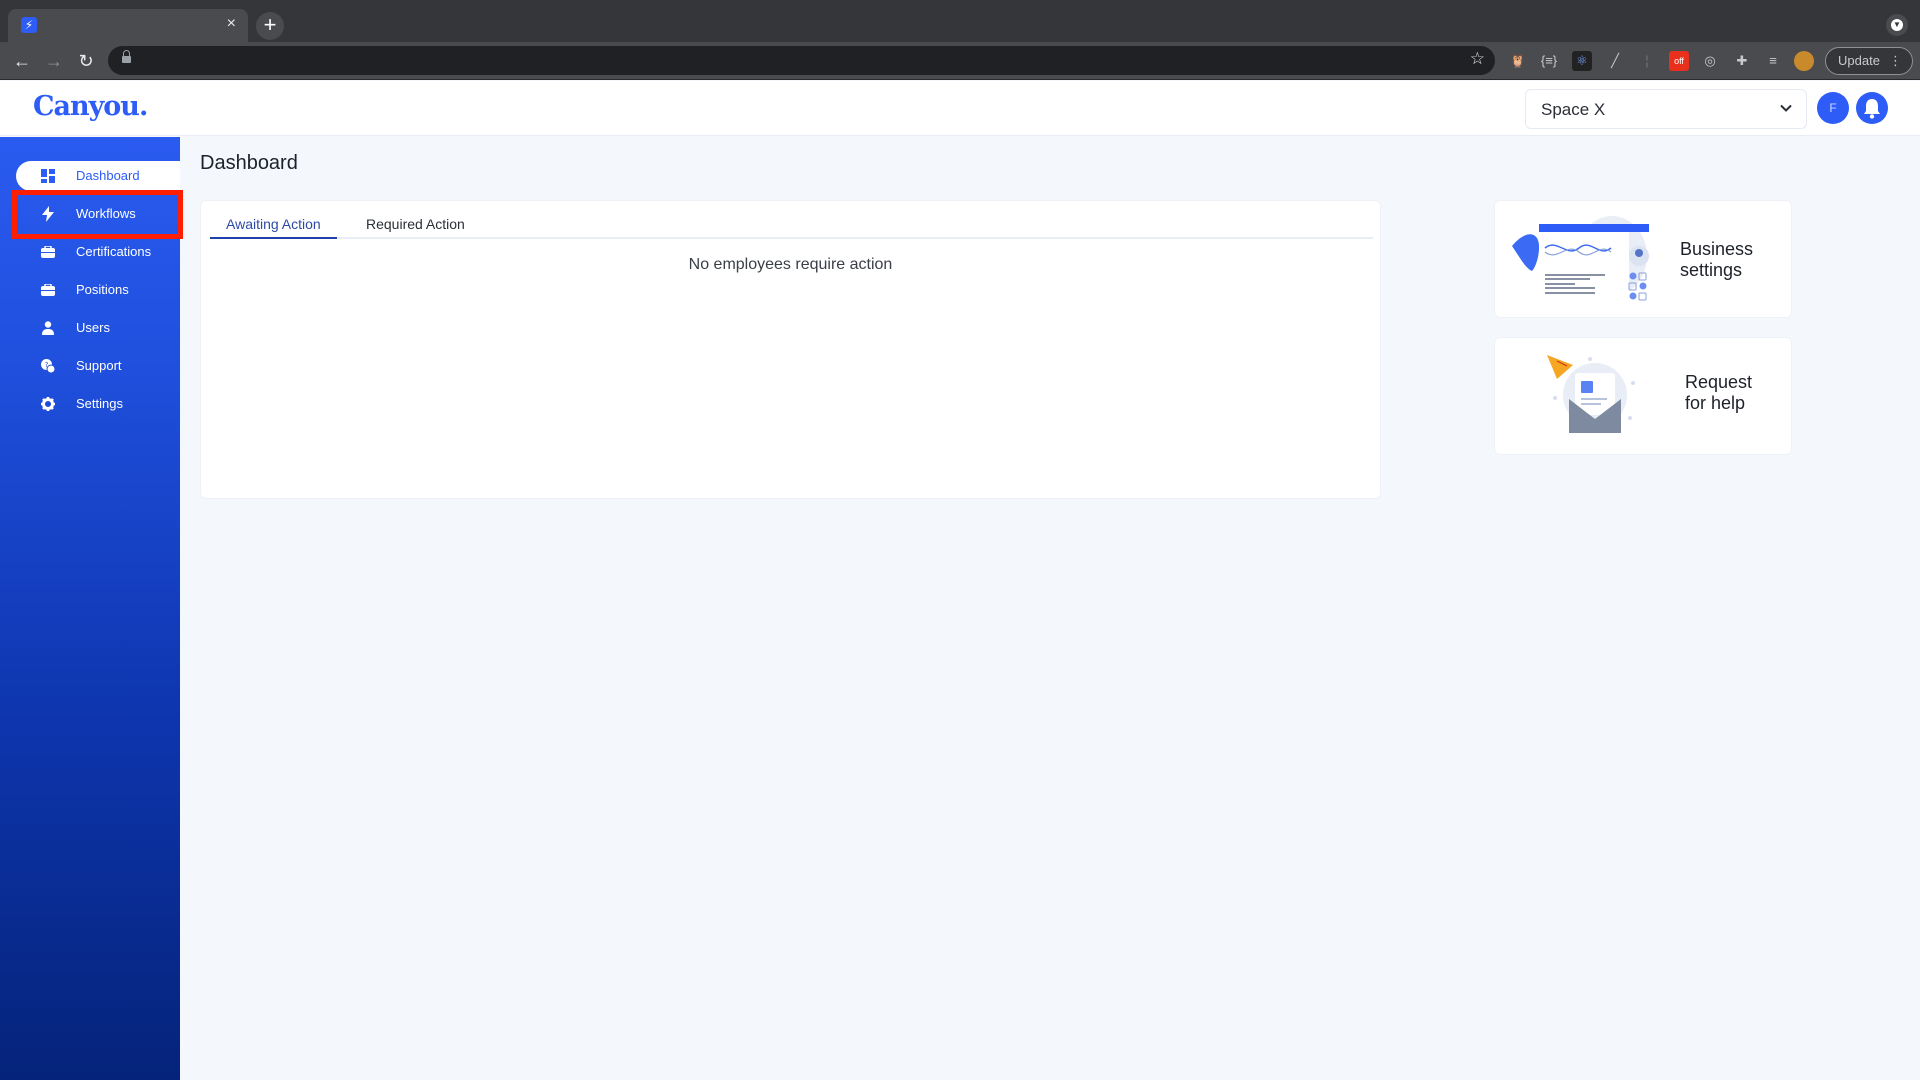  I want to click on bell-icon, so click(1872, 109).